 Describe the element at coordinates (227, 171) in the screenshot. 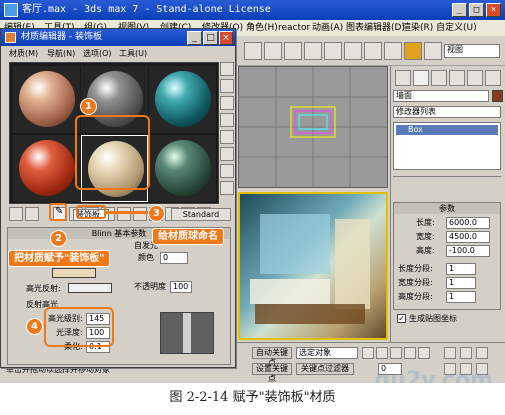

I see `options-icon` at that location.